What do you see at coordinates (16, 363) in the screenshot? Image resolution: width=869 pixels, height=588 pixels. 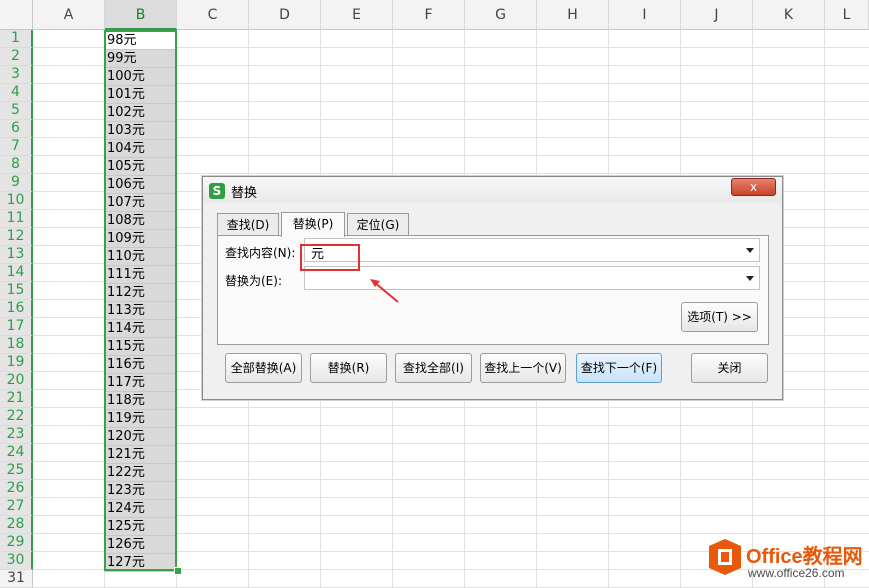 I see `row-header: 19` at bounding box center [16, 363].